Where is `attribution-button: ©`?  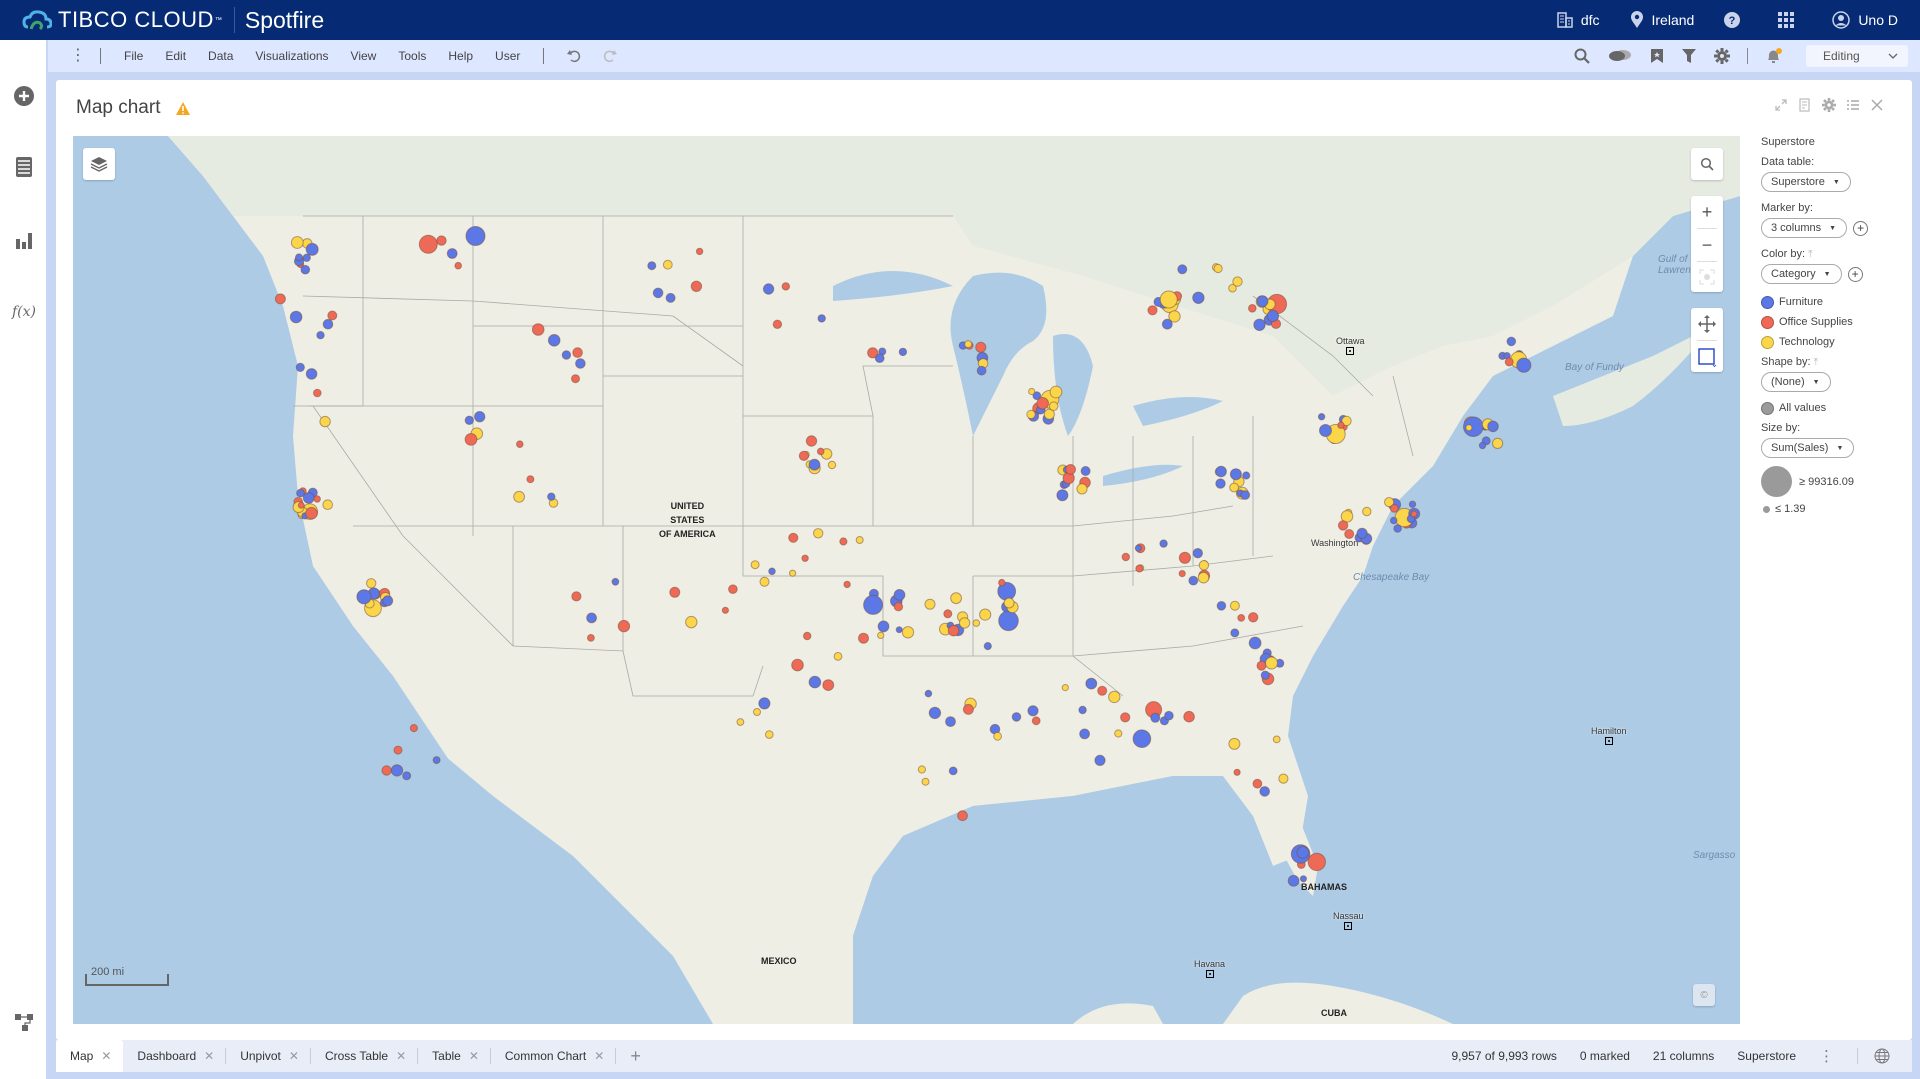
attribution-button: © is located at coordinates (1704, 995).